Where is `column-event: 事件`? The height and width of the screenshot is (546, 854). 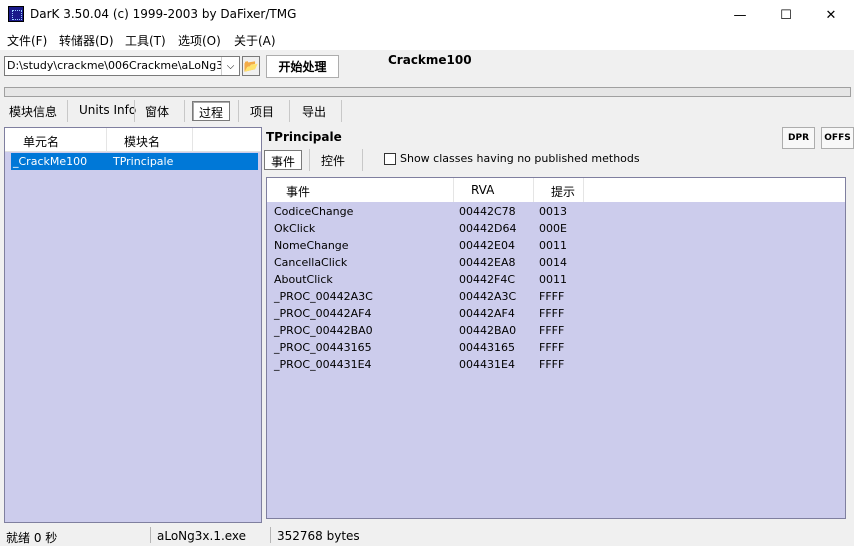 column-event: 事件 is located at coordinates (298, 191).